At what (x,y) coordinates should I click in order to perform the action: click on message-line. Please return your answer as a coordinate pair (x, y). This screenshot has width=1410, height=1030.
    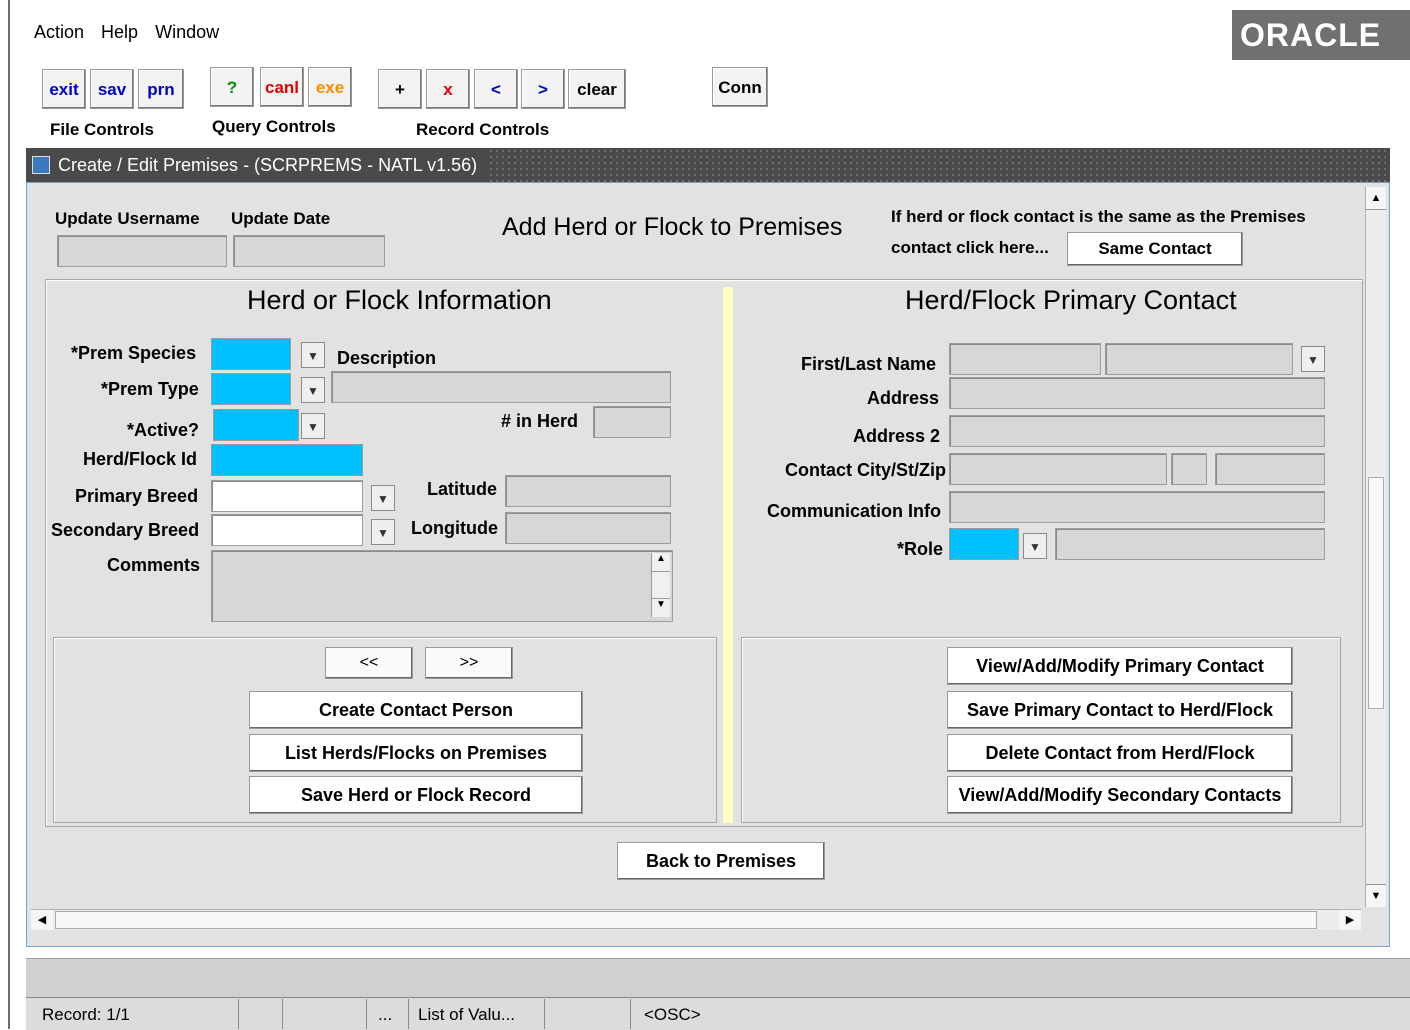
    Looking at the image, I should click on (718, 978).